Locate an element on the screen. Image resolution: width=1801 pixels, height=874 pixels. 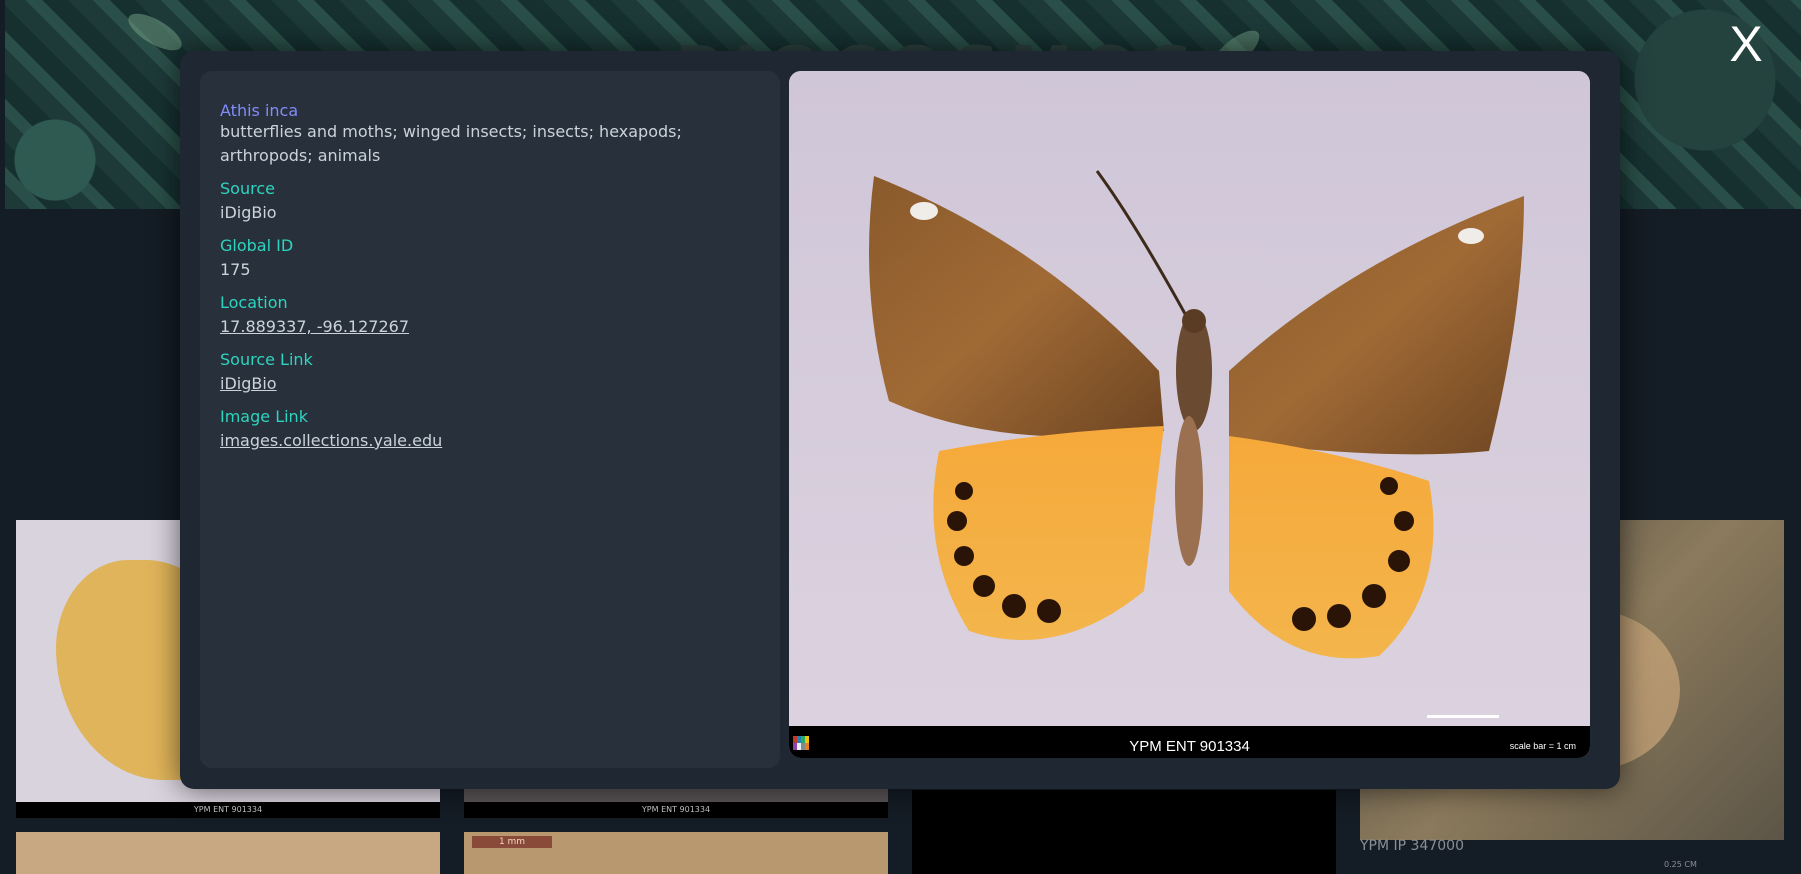
image-link: images.collections.yale.edu is located at coordinates (331, 440).